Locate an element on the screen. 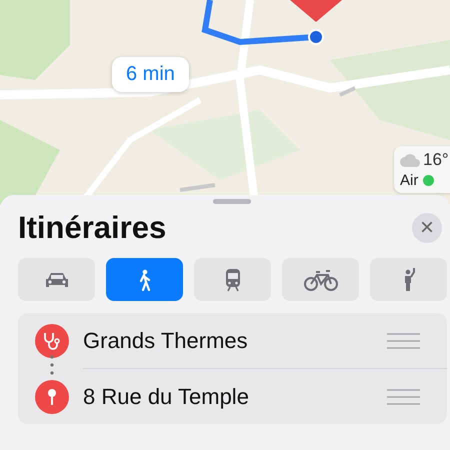  sheet-title: Itinéraires is located at coordinates (92, 228).